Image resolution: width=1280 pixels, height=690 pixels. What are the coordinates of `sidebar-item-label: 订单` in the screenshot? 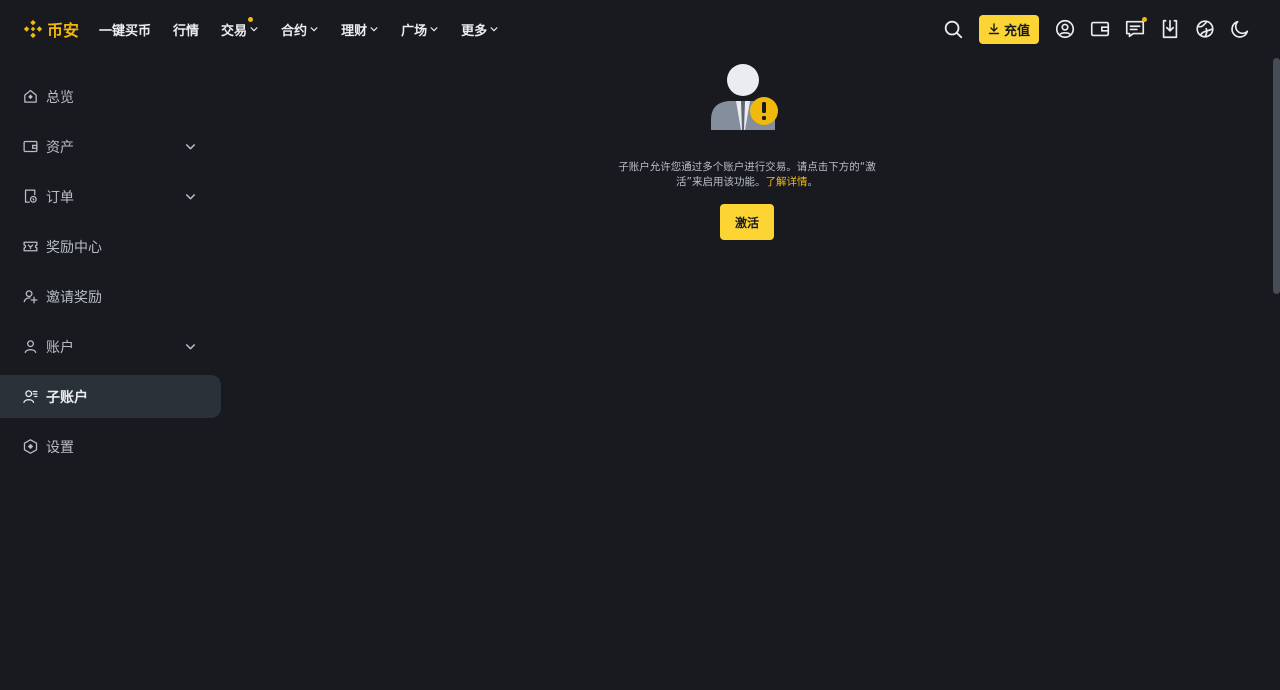 It's located at (60, 197).